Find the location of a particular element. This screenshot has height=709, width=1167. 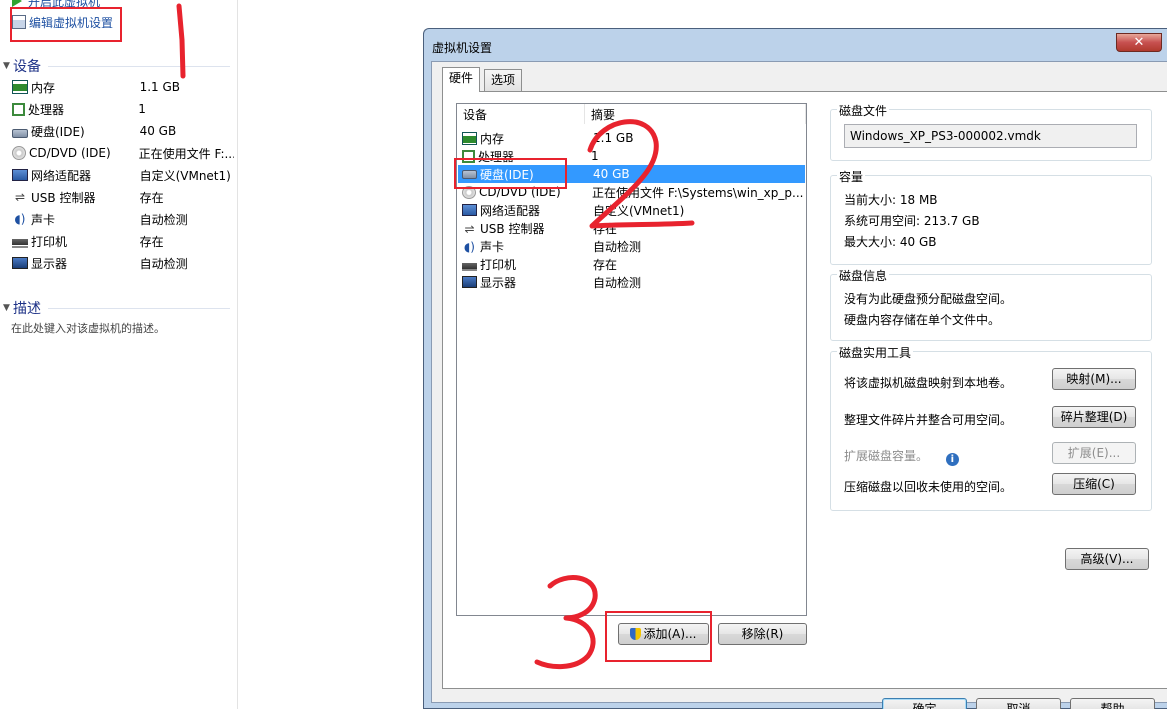

device-list-row-usb: ⇌ USB 控制器 存在 is located at coordinates (631, 228).